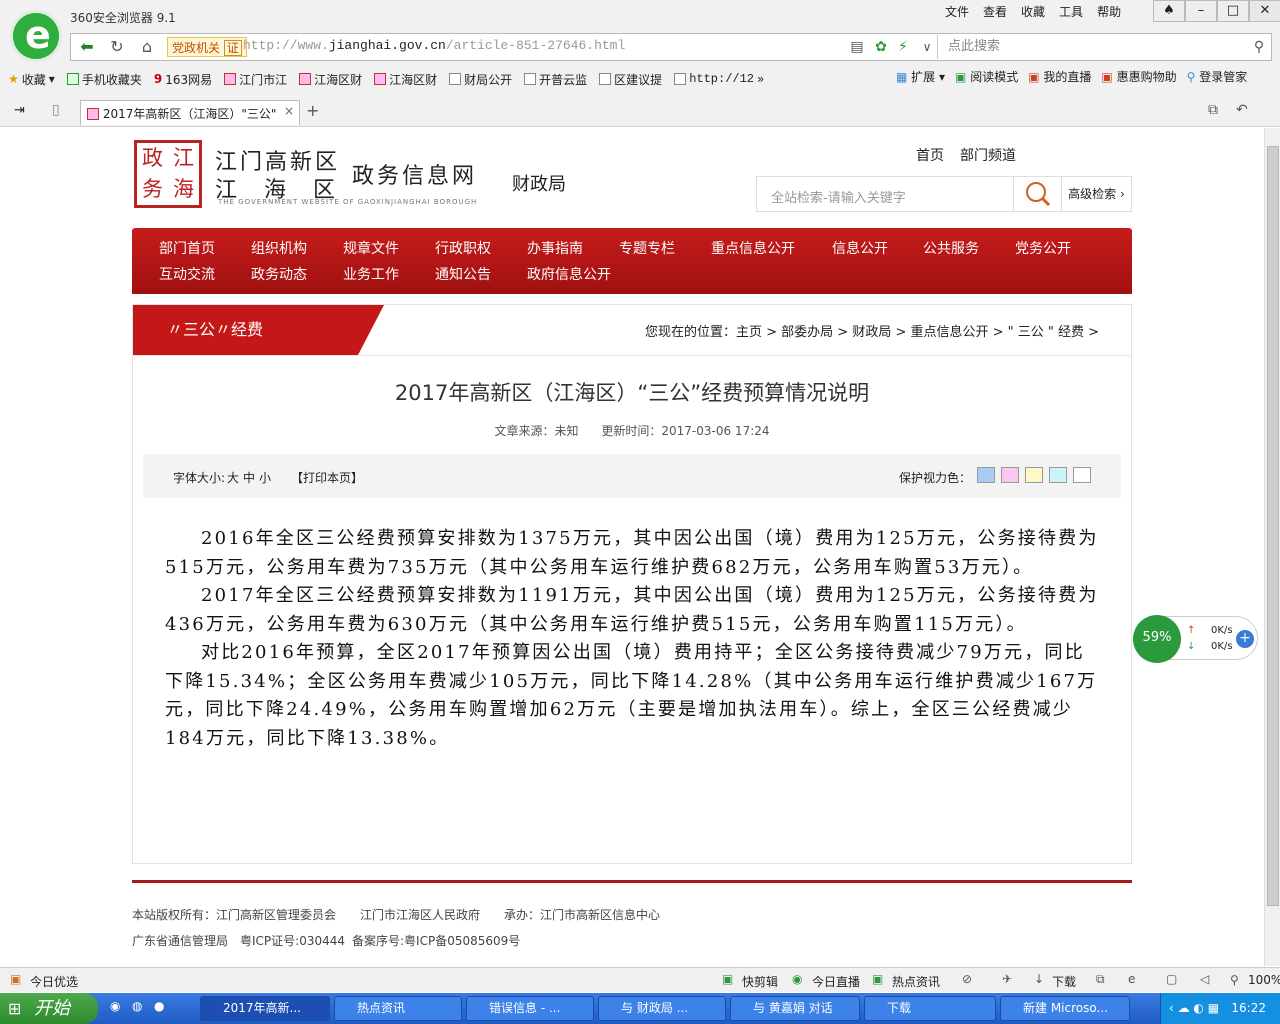 The width and height of the screenshot is (1280, 1024). Describe the element at coordinates (1100, 979) in the screenshot. I see `translate-icon: ⧉` at that location.